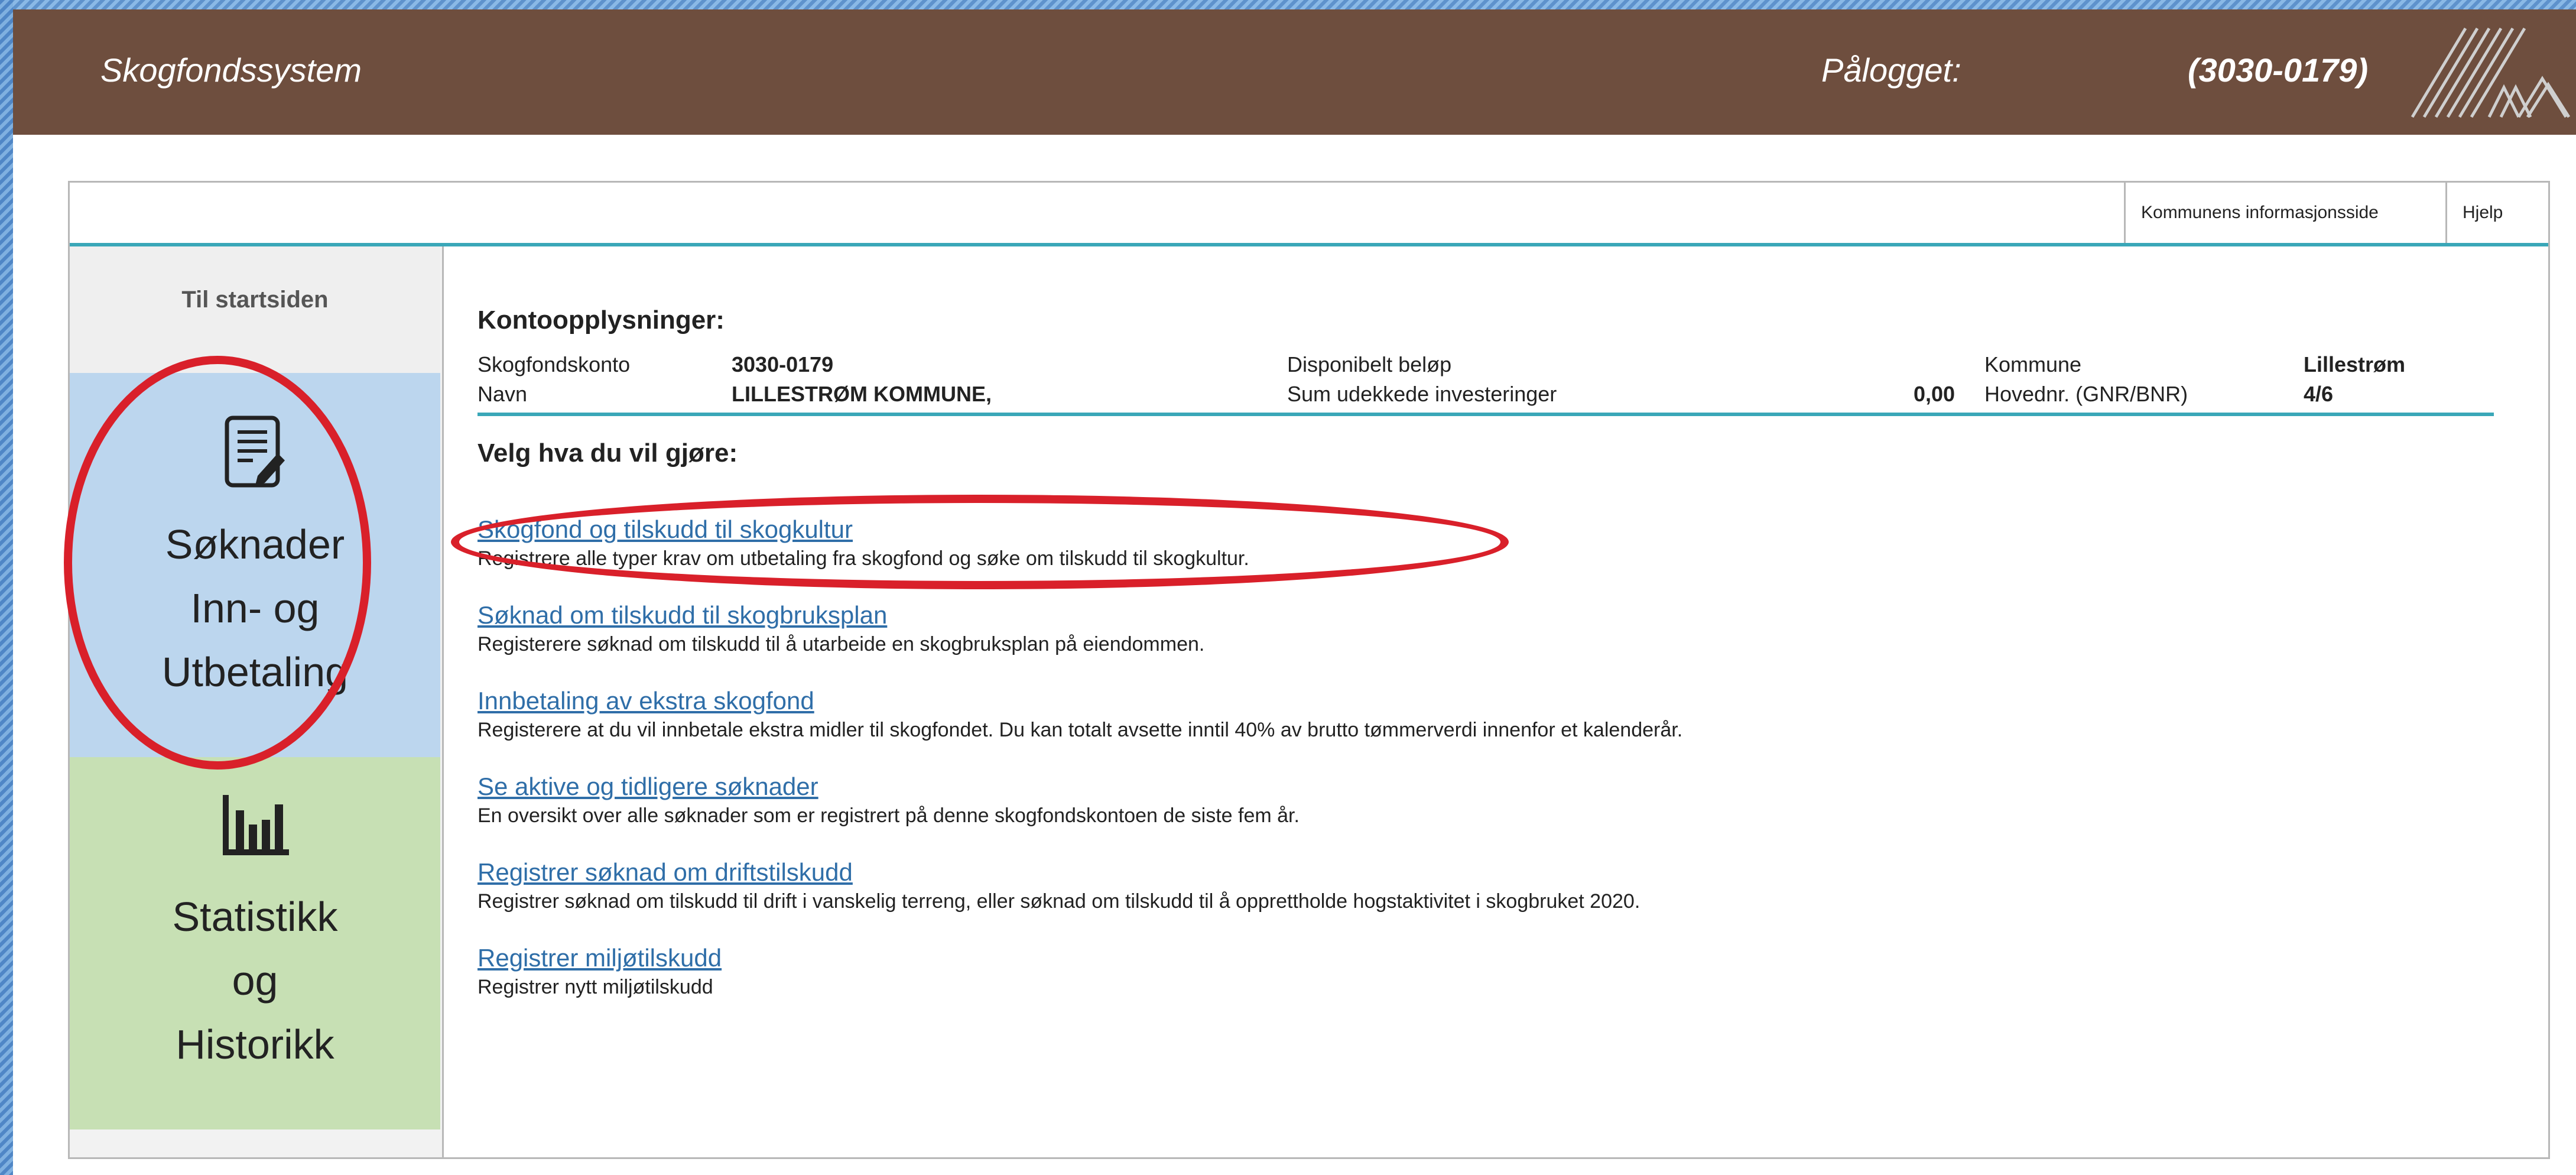 Image resolution: width=2576 pixels, height=1175 pixels. What do you see at coordinates (601, 320) in the screenshot?
I see `account-info-heading: Kontoopplysninger:` at bounding box center [601, 320].